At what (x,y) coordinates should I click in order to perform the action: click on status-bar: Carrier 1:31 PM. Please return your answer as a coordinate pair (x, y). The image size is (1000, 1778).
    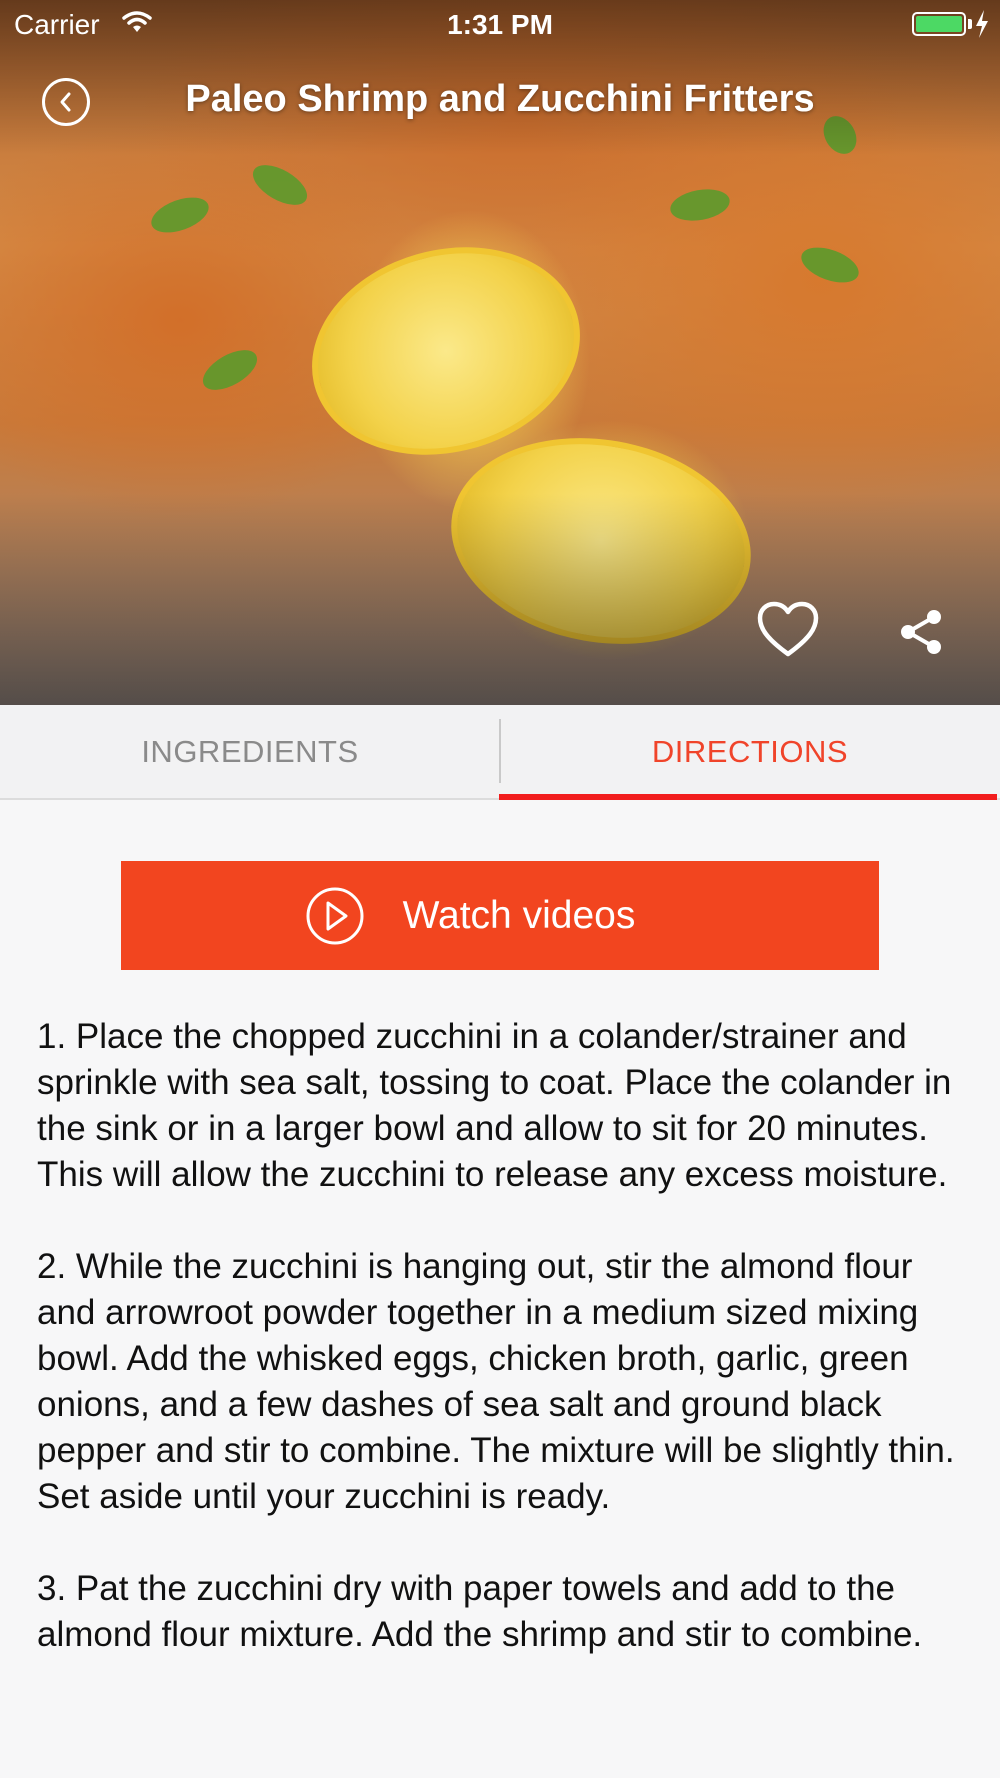
    Looking at the image, I should click on (500, 25).